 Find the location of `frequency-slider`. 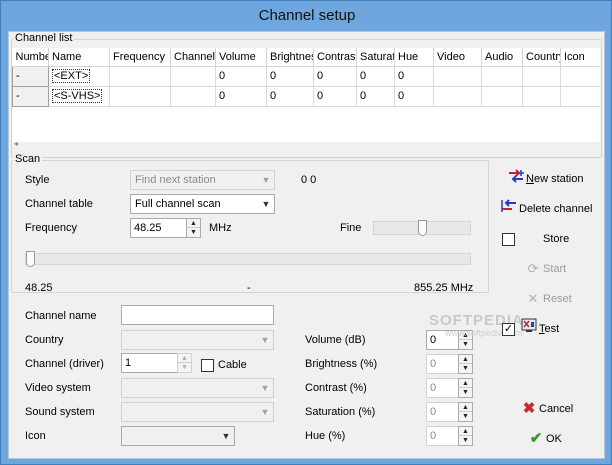

frequency-slider is located at coordinates (248, 259).